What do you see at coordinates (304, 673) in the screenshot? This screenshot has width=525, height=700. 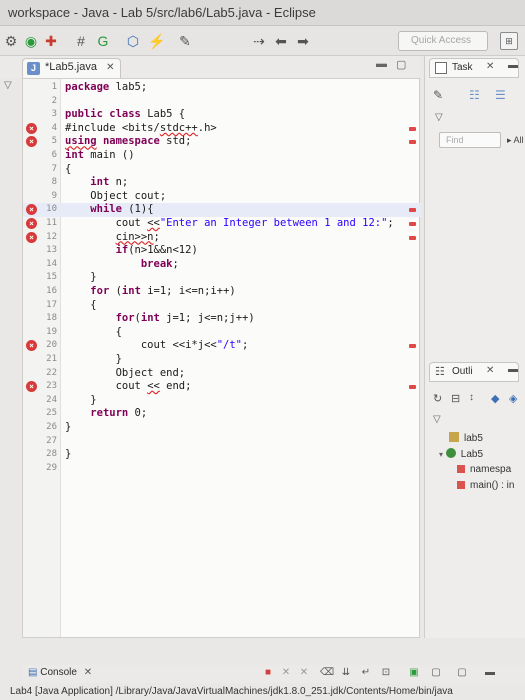 I see `remove-all-icon: ✕` at bounding box center [304, 673].